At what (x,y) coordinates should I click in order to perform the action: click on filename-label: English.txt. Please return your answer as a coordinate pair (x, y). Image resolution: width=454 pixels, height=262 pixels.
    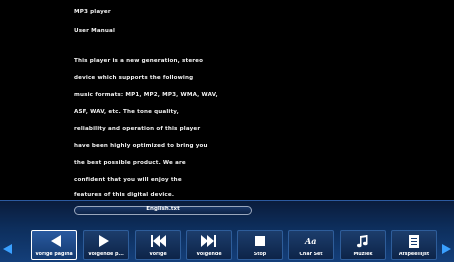
    Looking at the image, I should click on (163, 209).